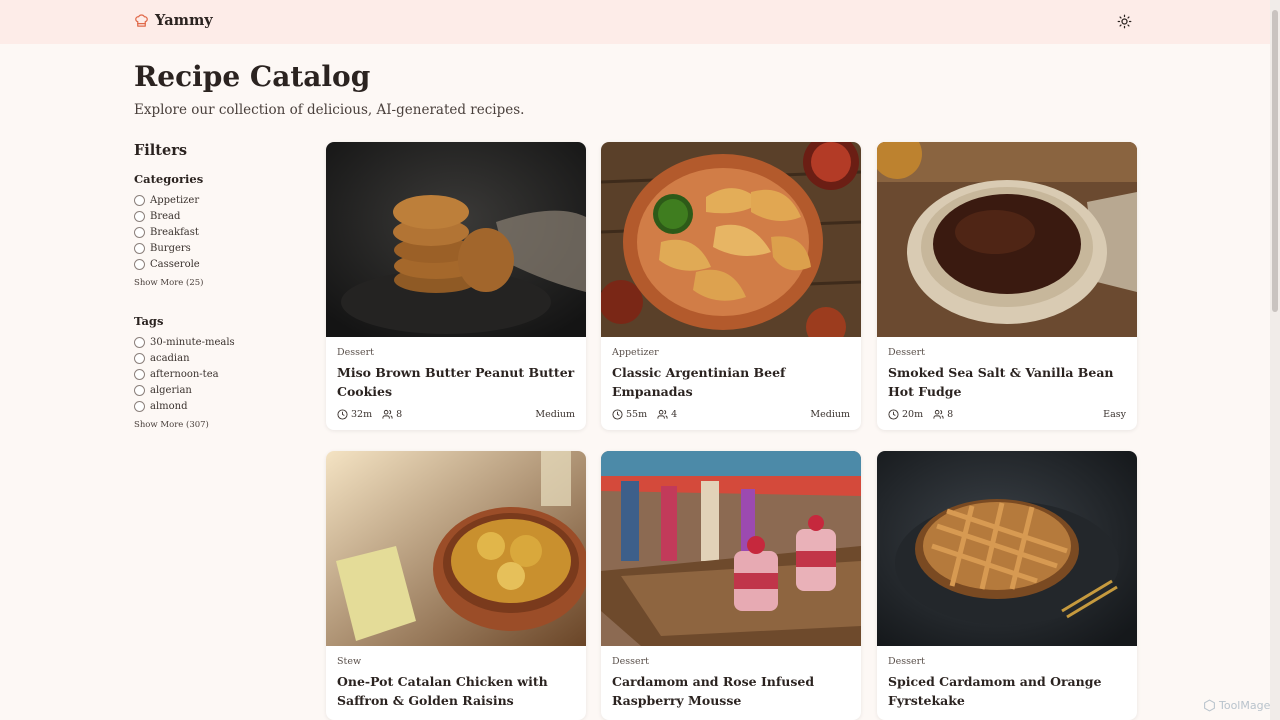 The width and height of the screenshot is (1280, 720). Describe the element at coordinates (635, 352) in the screenshot. I see `recipe-category: Appetizer` at that location.